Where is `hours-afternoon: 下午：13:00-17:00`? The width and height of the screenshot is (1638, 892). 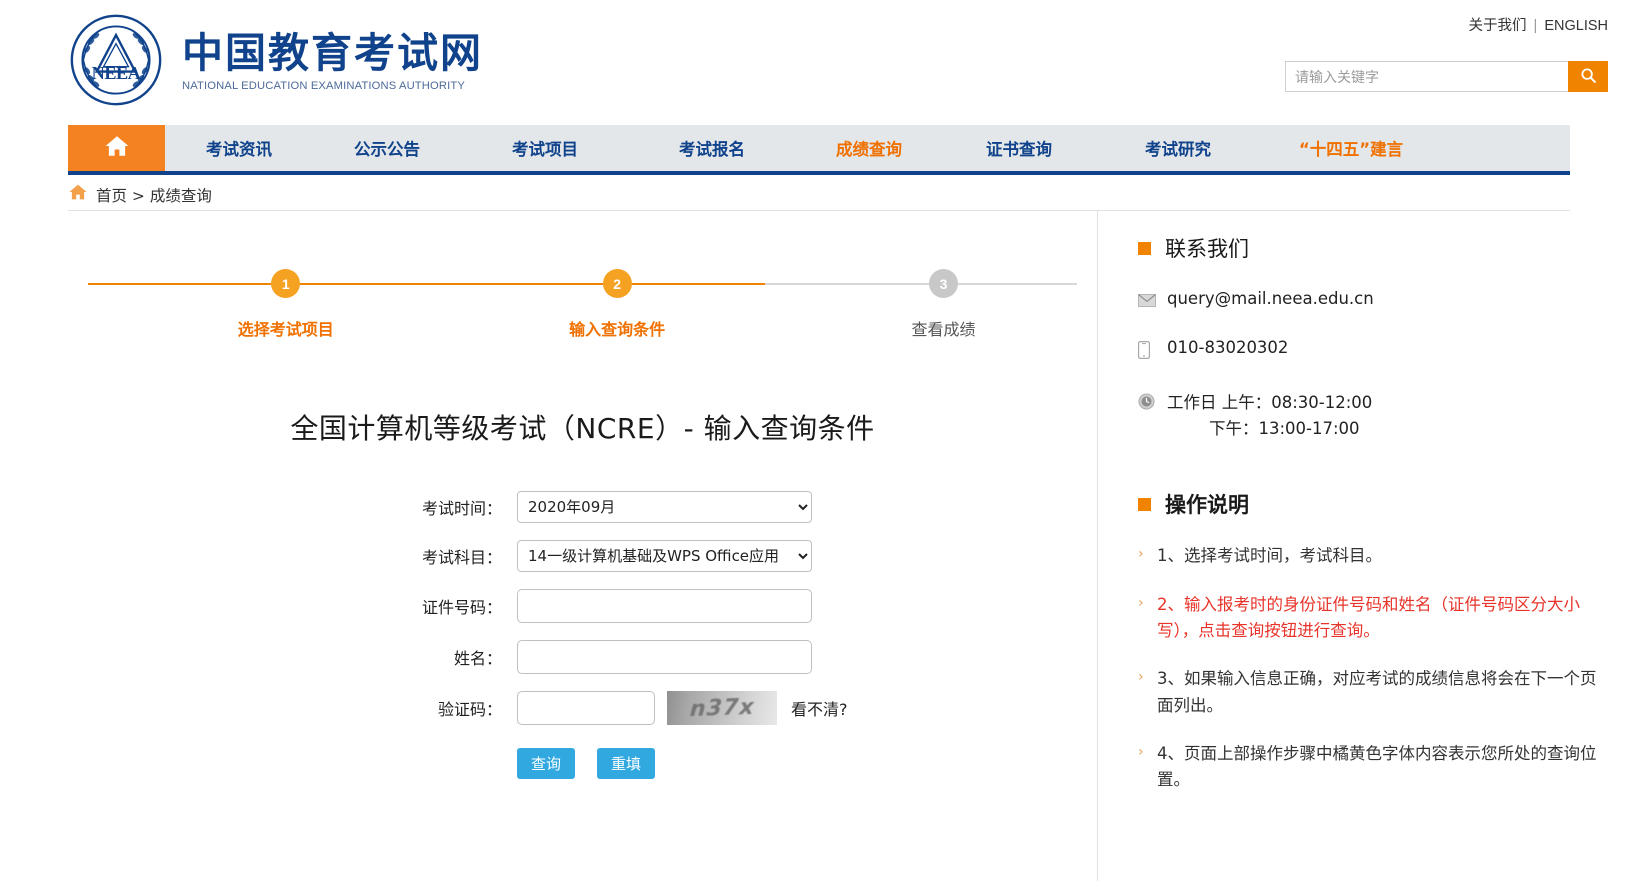 hours-afternoon: 下午：13:00-17:00 is located at coordinates (1284, 428).